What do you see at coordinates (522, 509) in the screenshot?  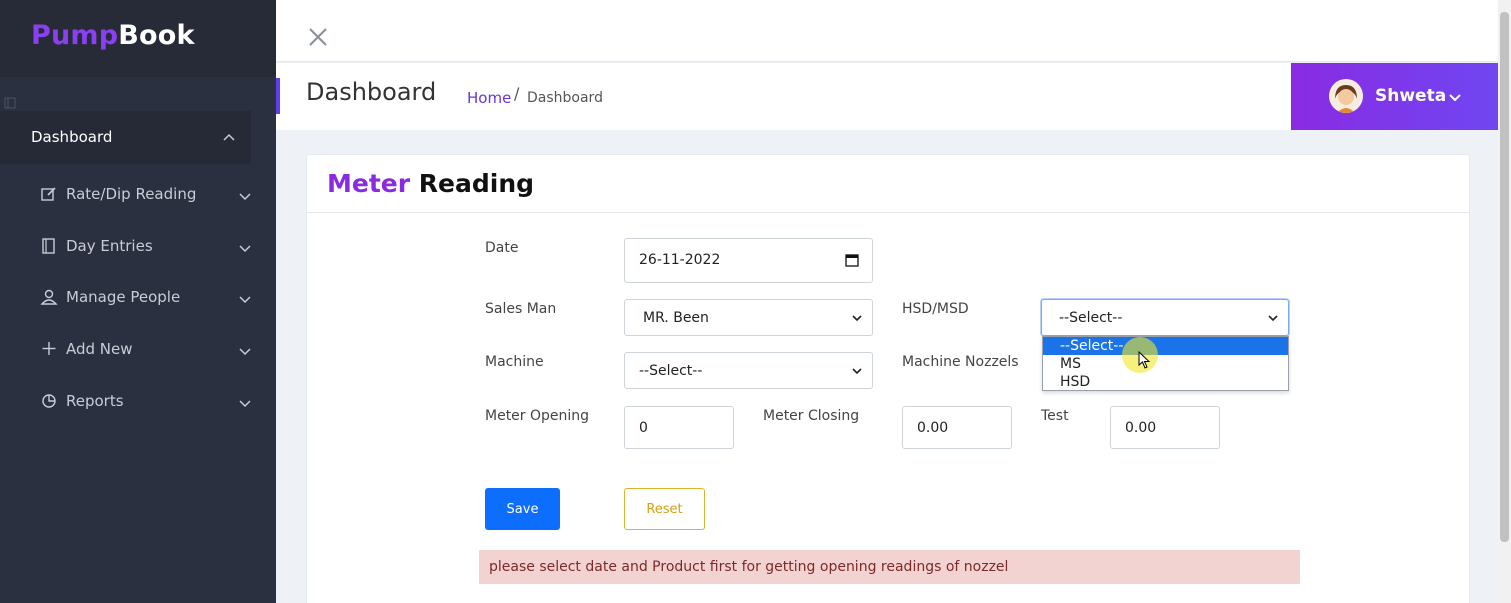 I see `save-button: Save` at bounding box center [522, 509].